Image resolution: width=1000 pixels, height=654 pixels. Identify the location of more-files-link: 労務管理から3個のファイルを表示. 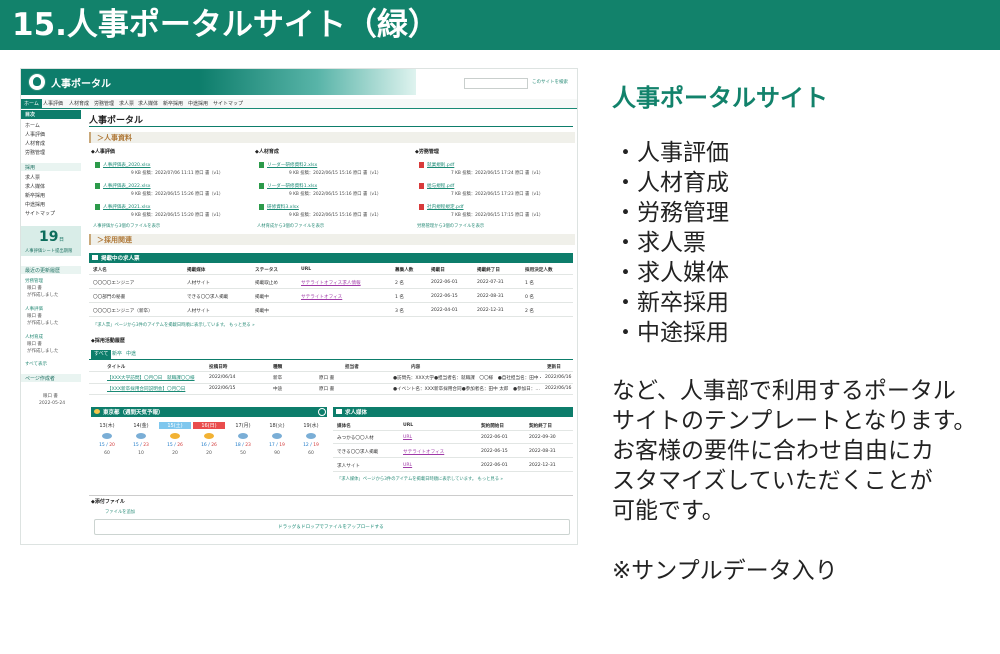
(450, 226).